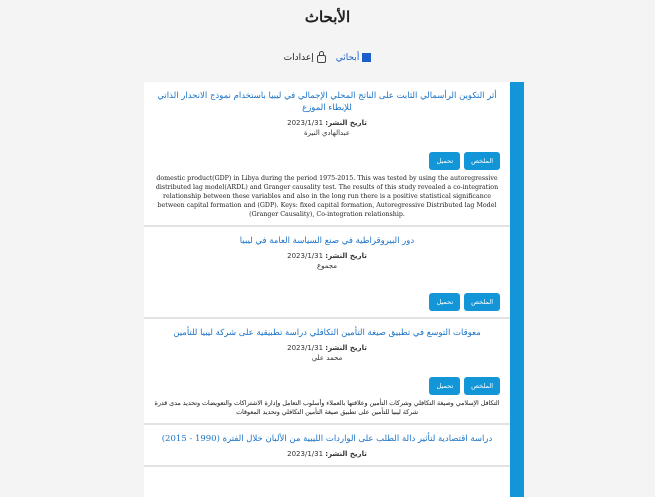 Image resolution: width=655 pixels, height=497 pixels. I want to click on tab-label: إعدادات, so click(298, 57).